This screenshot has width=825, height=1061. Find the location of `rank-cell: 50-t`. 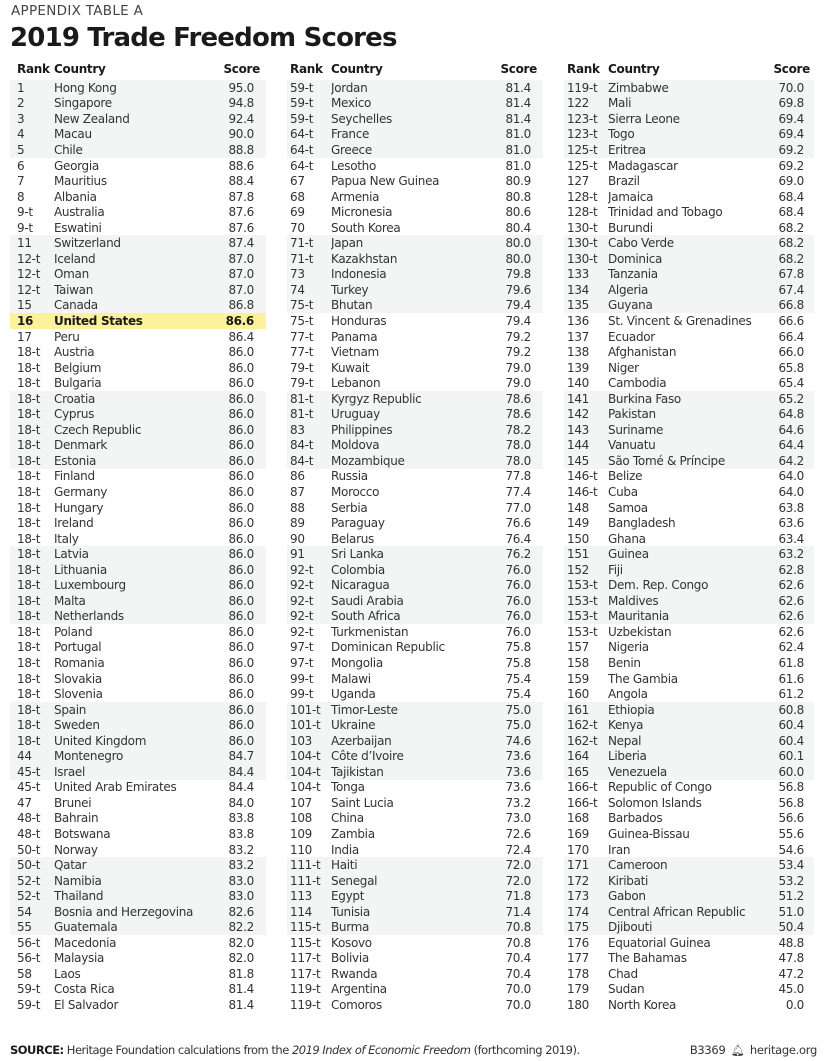

rank-cell: 50-t is located at coordinates (29, 865).